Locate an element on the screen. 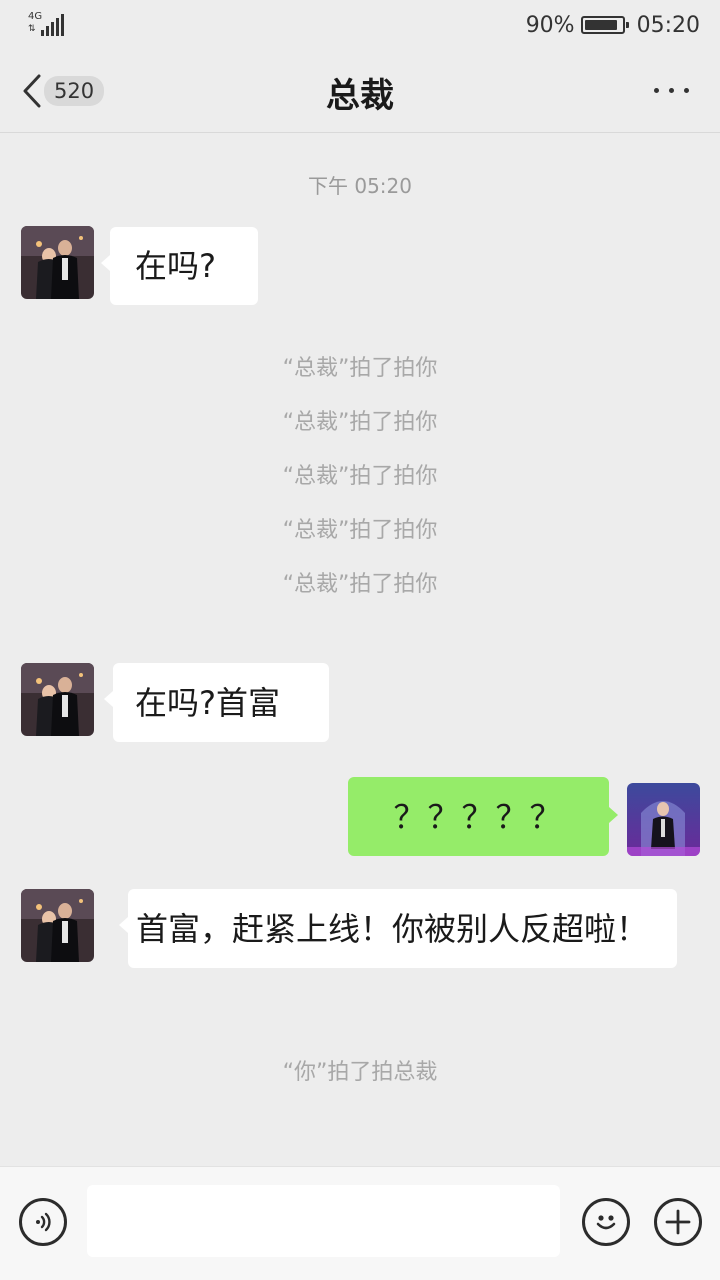  more-dots-icon is located at coordinates (656, 90).